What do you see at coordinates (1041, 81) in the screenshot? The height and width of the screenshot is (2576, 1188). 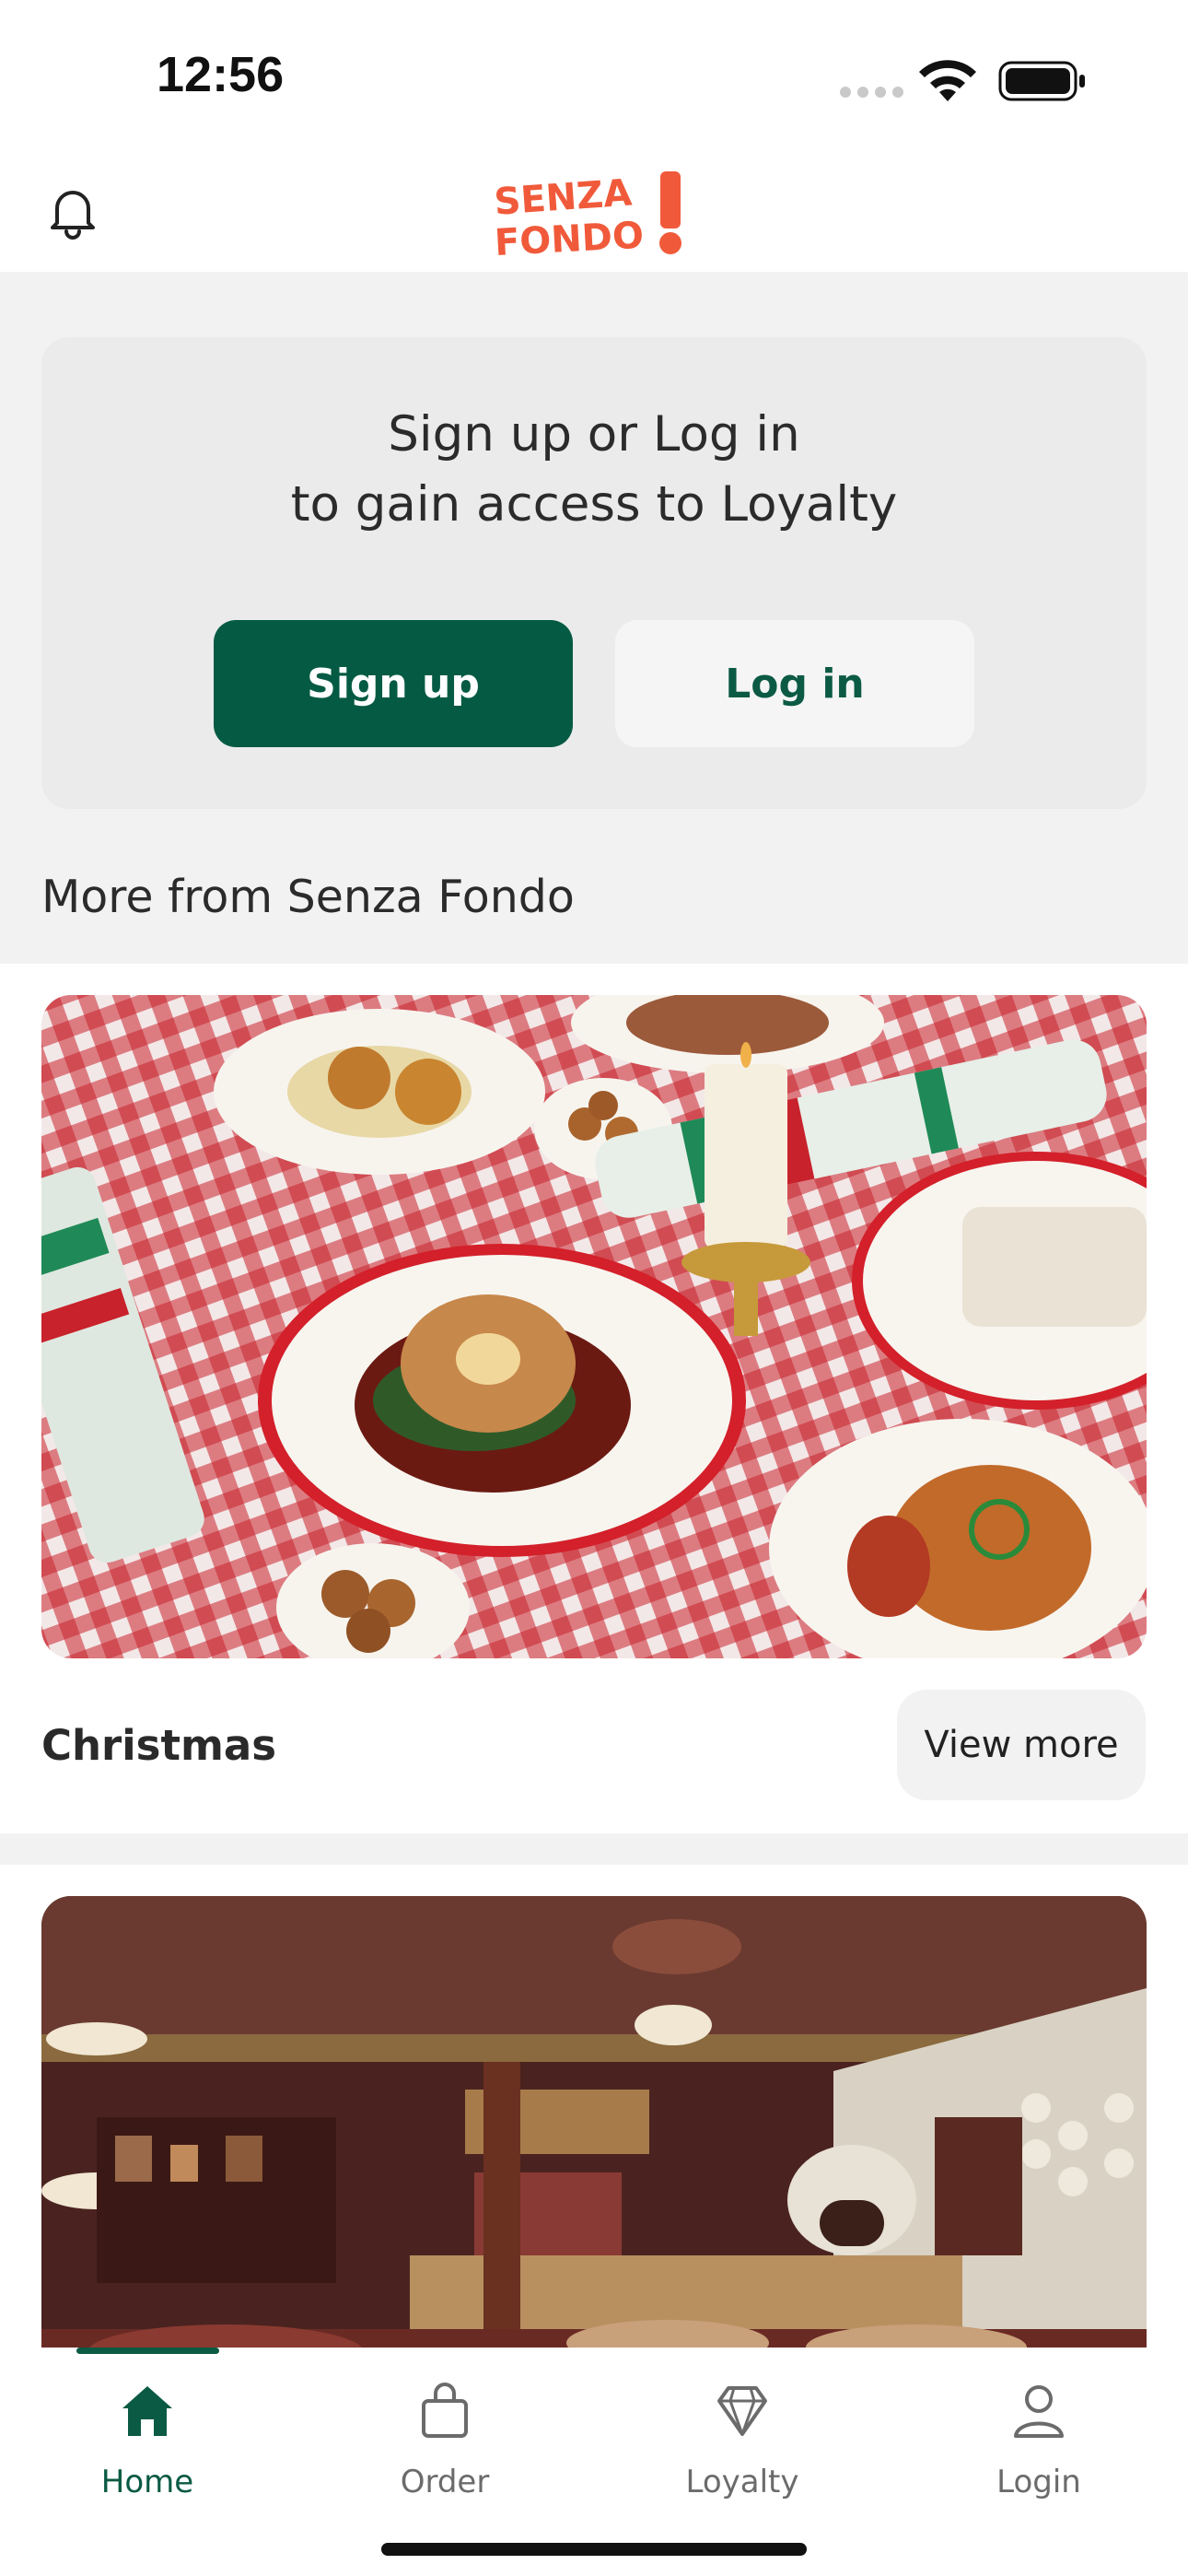 I see `battery-icon` at bounding box center [1041, 81].